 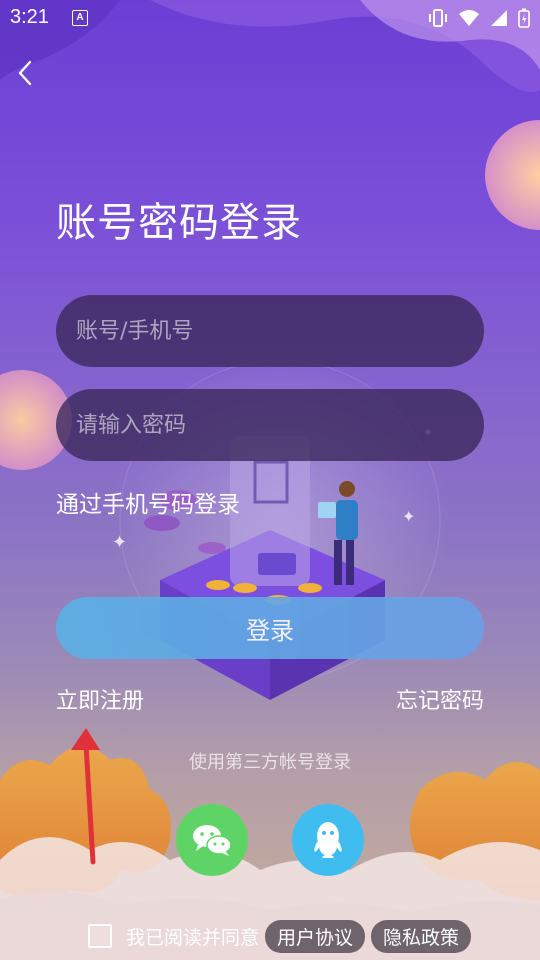 I want to click on qq-icon, so click(x=328, y=840).